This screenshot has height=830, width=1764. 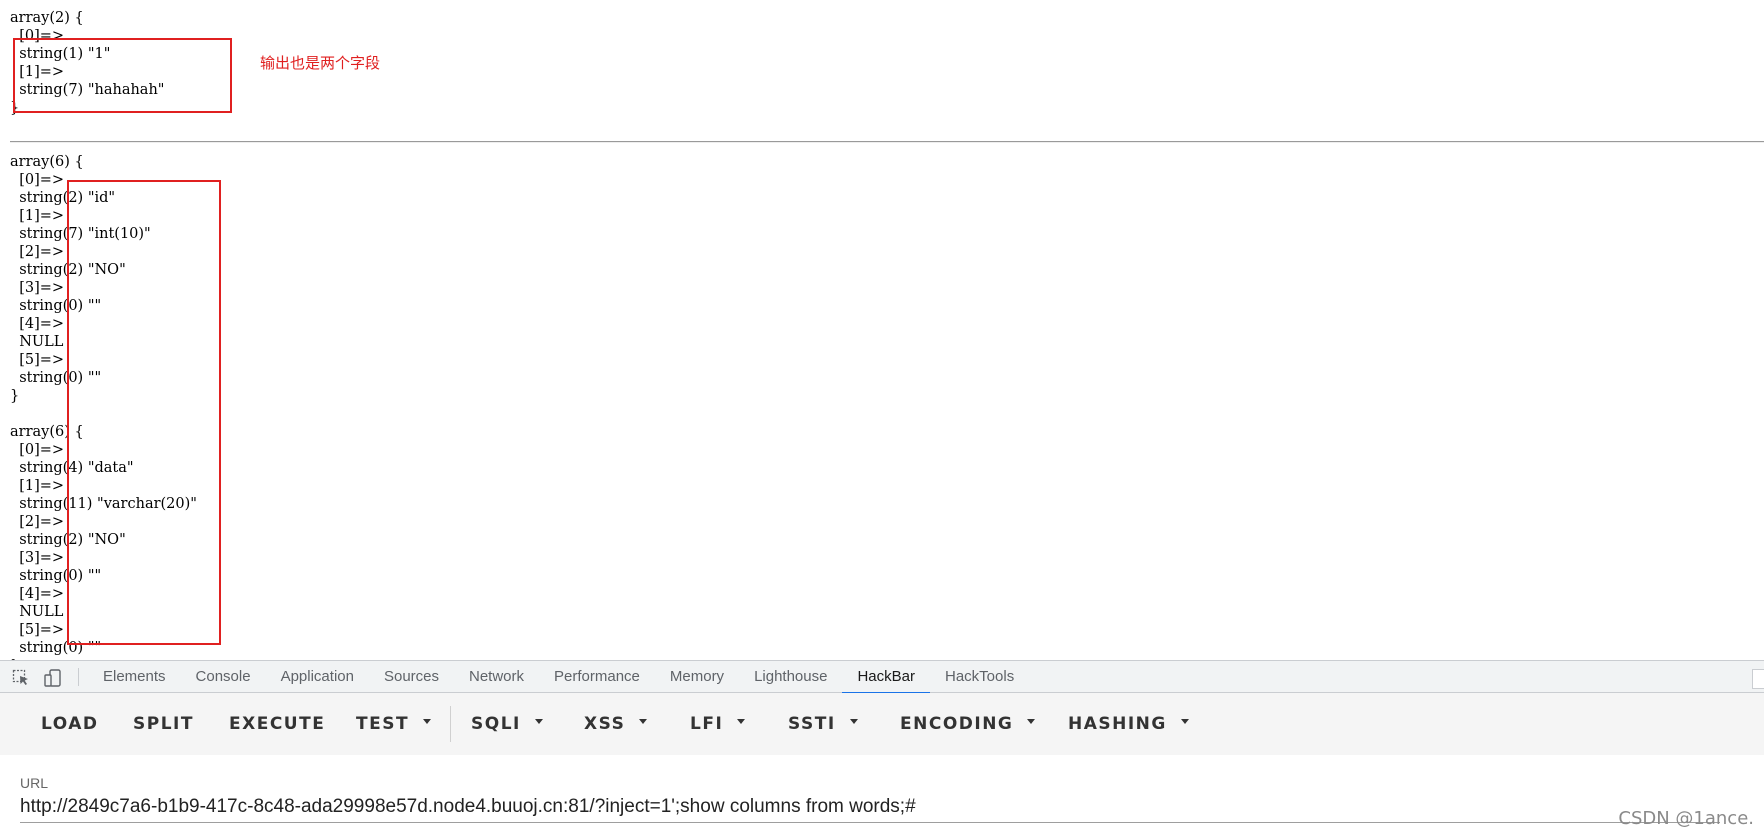 I want to click on encoding-menu-button: ENCODING, so click(x=968, y=724).